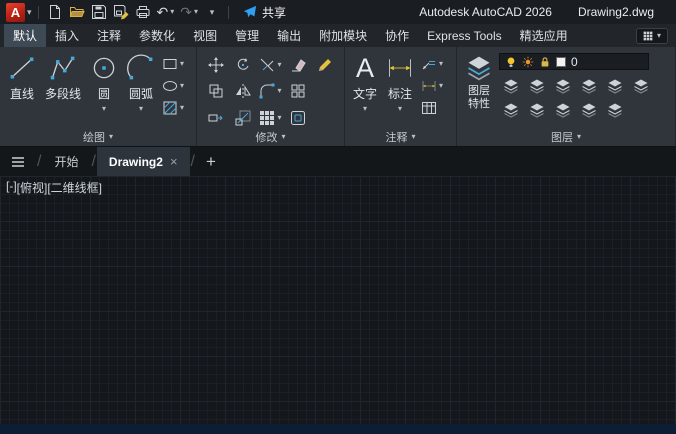 The image size is (676, 434). I want to click on tab-express-tools: Express Tools, so click(464, 35).